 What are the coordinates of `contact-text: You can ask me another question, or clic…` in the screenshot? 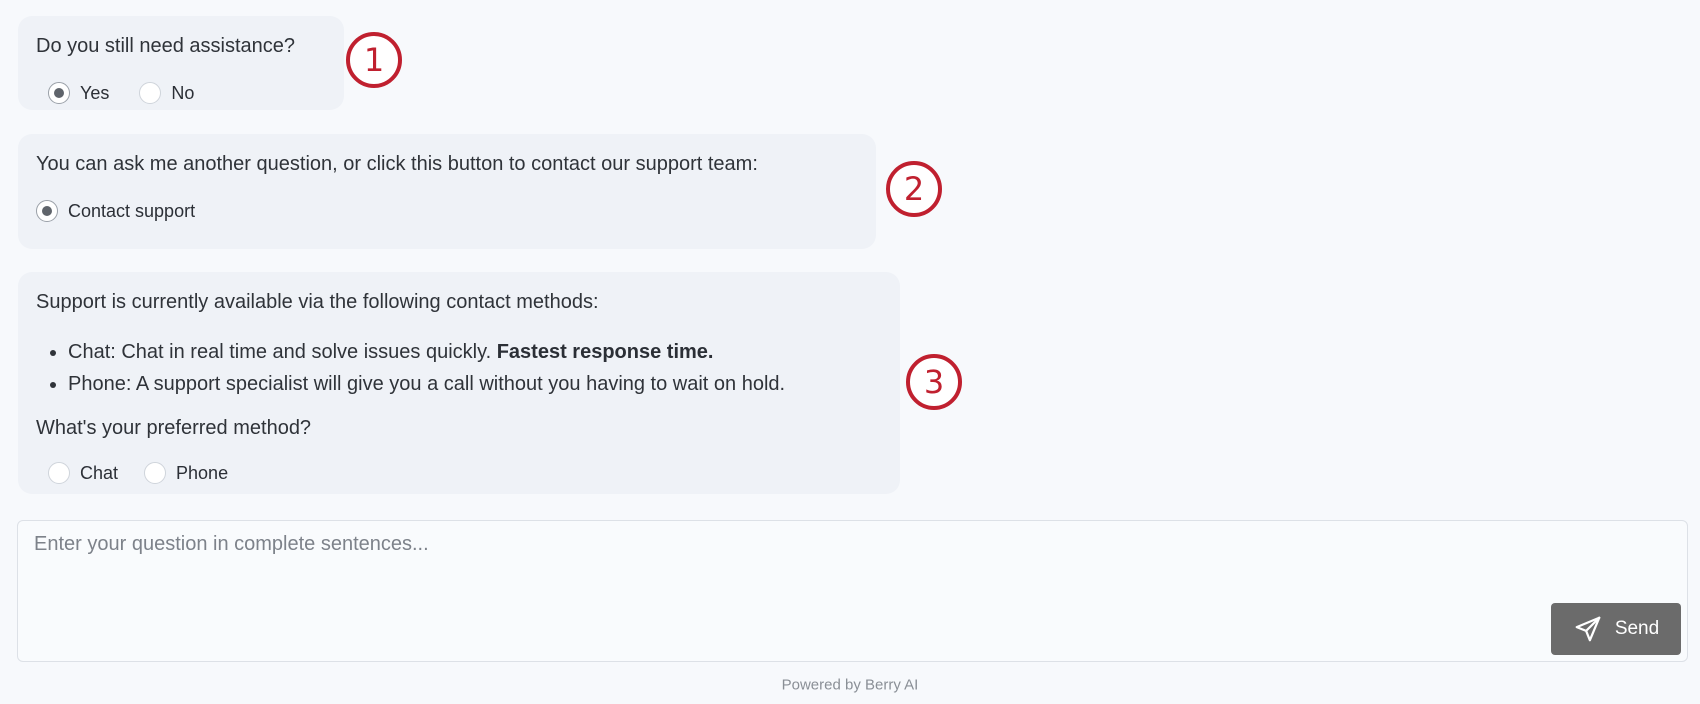 It's located at (397, 164).